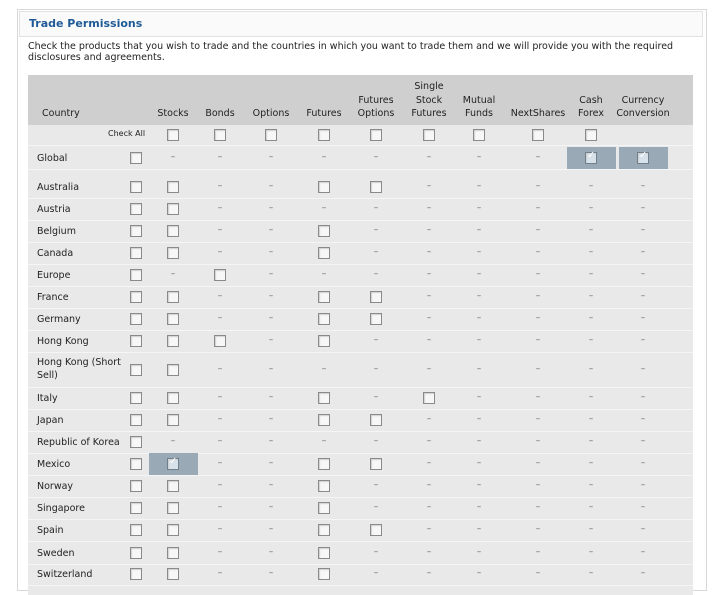 Image resolution: width=720 pixels, height=595 pixels. What do you see at coordinates (173, 135) in the screenshot?
I see `check-all-stocks-checkbox` at bounding box center [173, 135].